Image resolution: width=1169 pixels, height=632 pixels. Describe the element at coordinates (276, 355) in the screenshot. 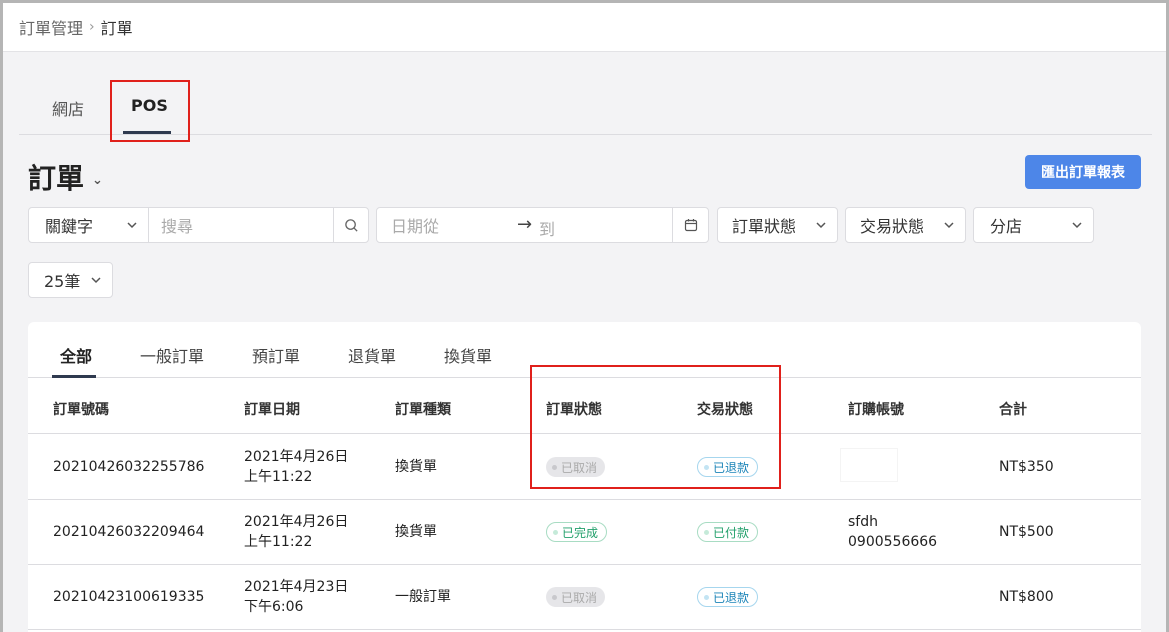

I see `tab-pre-orders: 預訂單` at that location.